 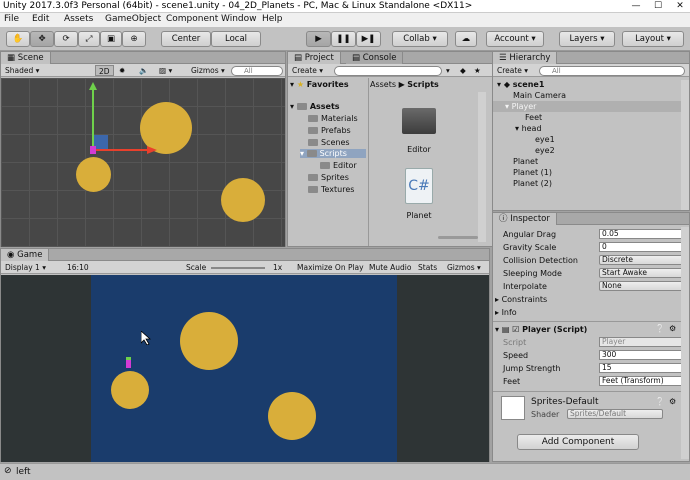 What do you see at coordinates (134, 39) in the screenshot?
I see `transform-tool-icon: ⊕` at bounding box center [134, 39].